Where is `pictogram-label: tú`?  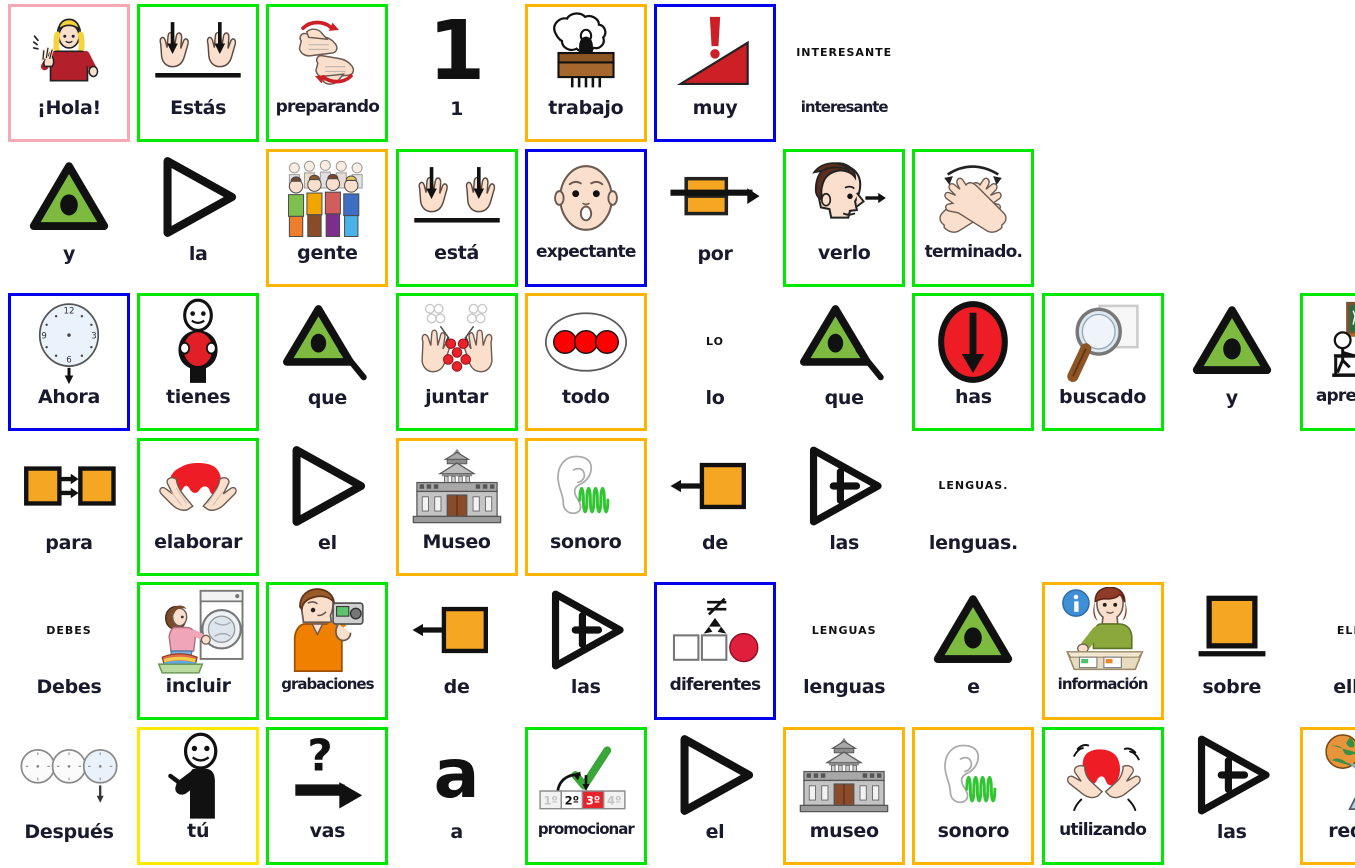
pictogram-label: tú is located at coordinates (198, 831).